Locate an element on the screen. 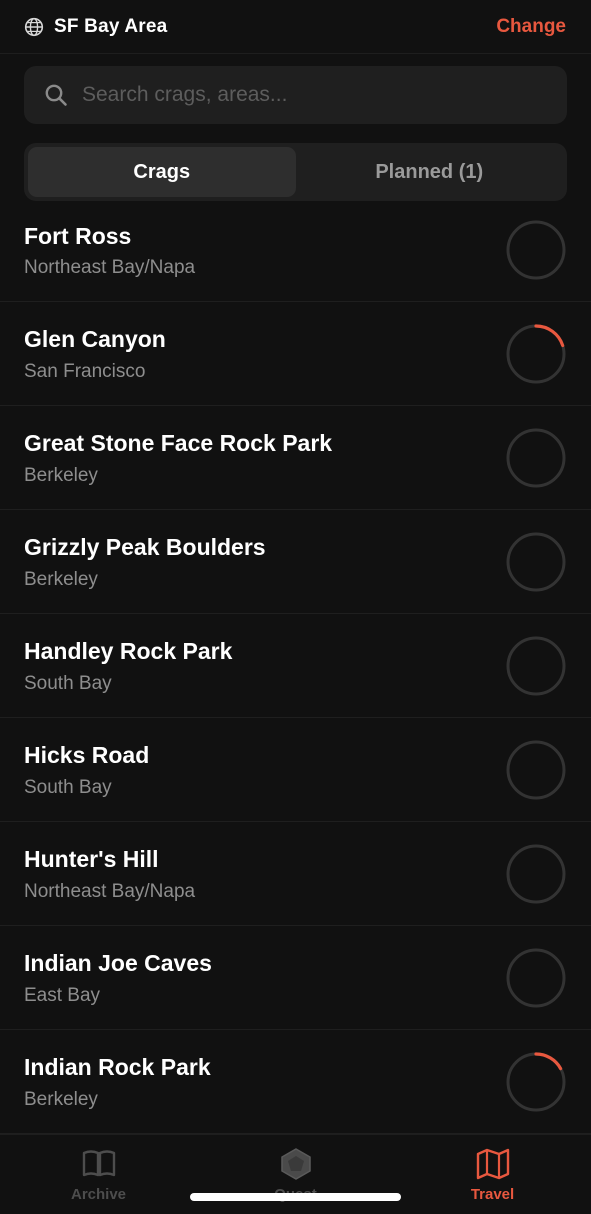 This screenshot has width=591, height=1214. crag-name: Hicks Road is located at coordinates (87, 755).